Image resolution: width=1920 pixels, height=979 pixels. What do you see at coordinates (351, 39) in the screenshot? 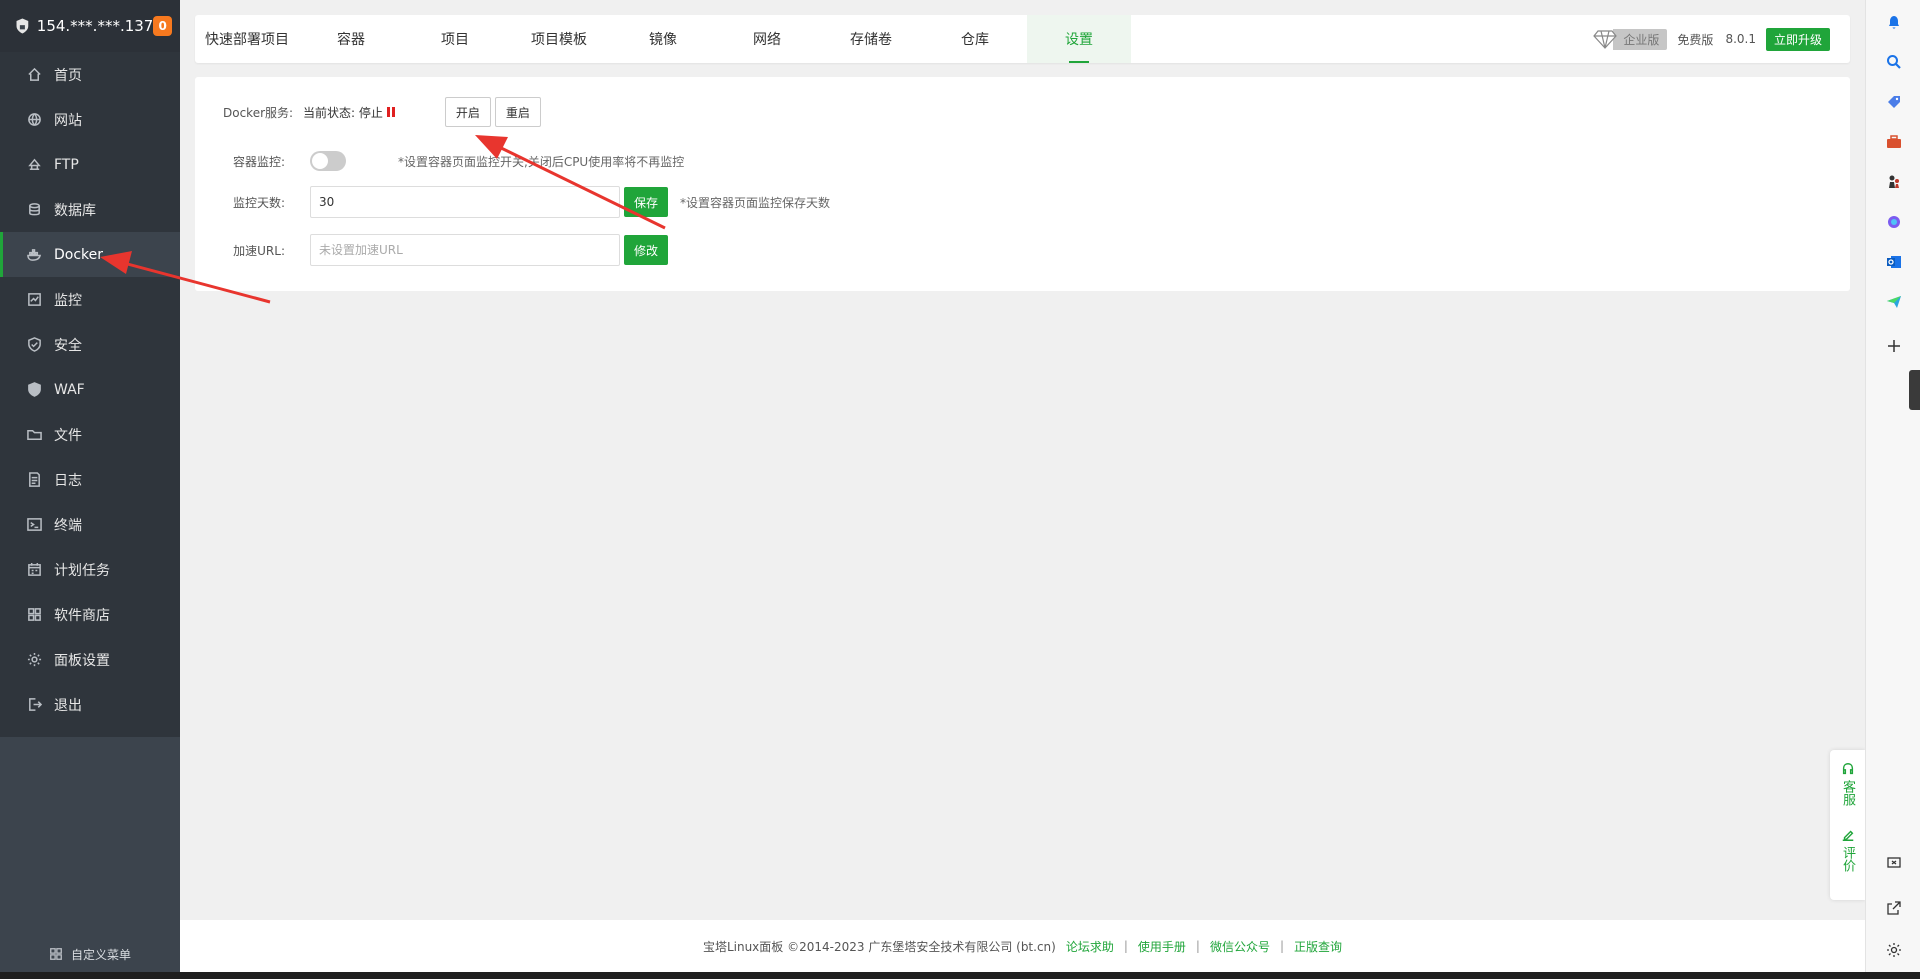
I see `tab-containers: 容器` at bounding box center [351, 39].